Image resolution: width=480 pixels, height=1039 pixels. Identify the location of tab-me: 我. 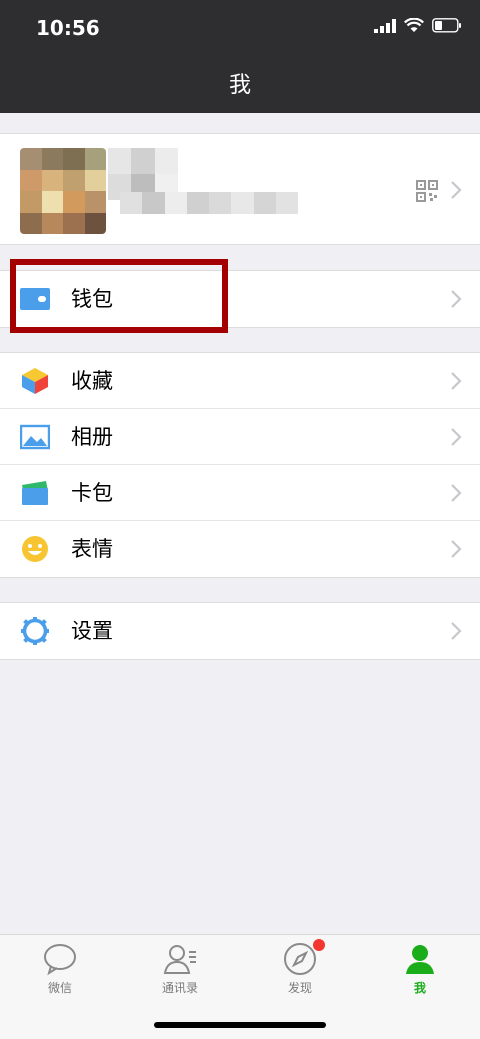
(420, 970).